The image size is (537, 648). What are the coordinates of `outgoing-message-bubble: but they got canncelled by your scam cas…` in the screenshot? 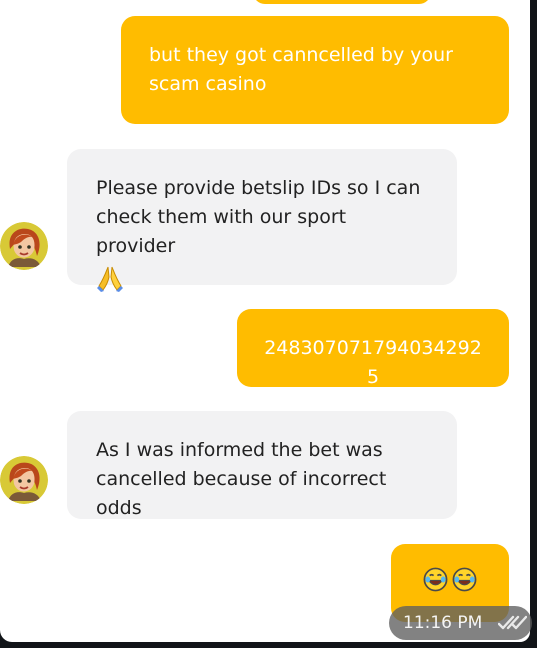 It's located at (315, 70).